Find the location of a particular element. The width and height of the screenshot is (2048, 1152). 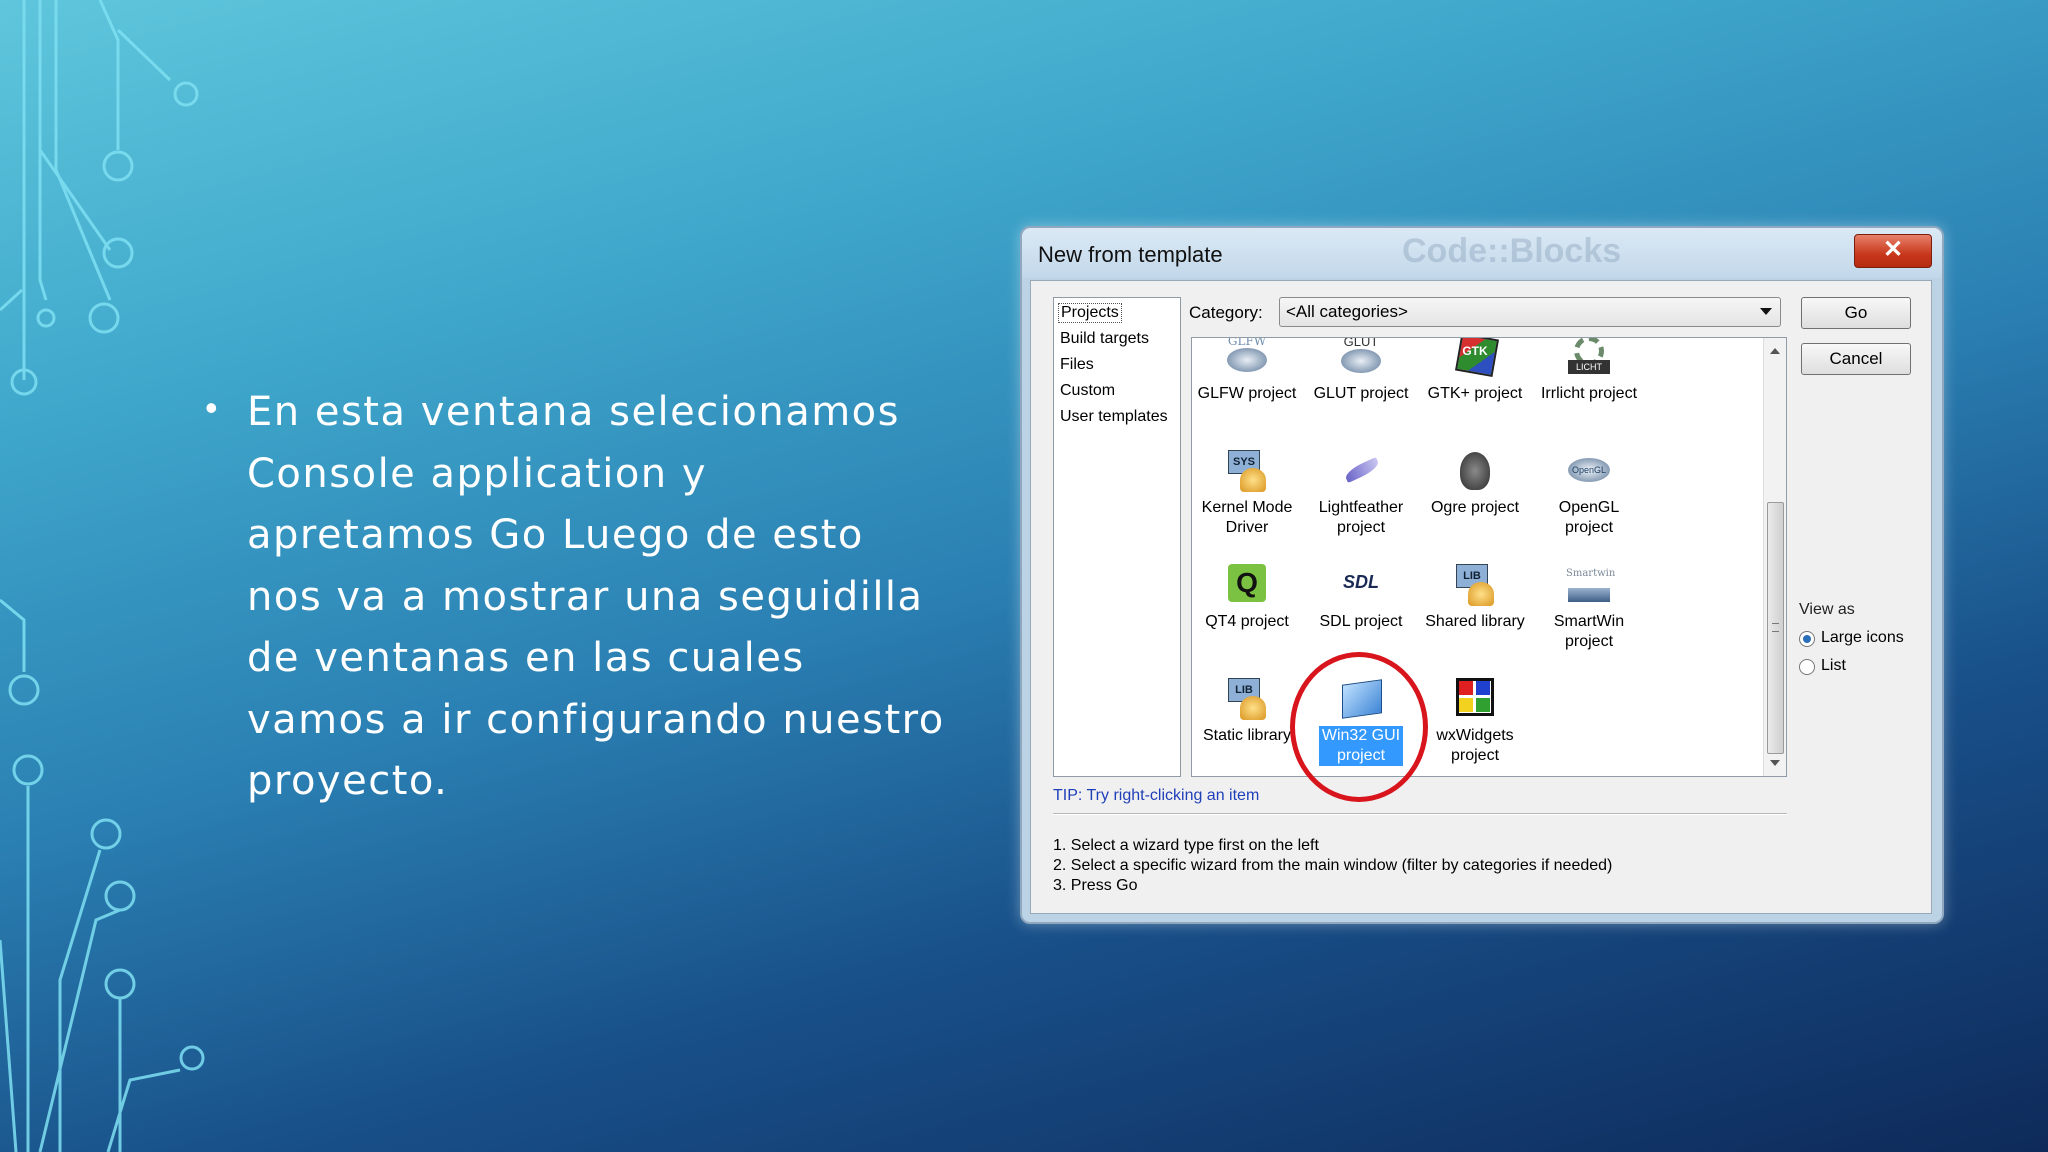

circuit-decoration is located at coordinates (102, 576).